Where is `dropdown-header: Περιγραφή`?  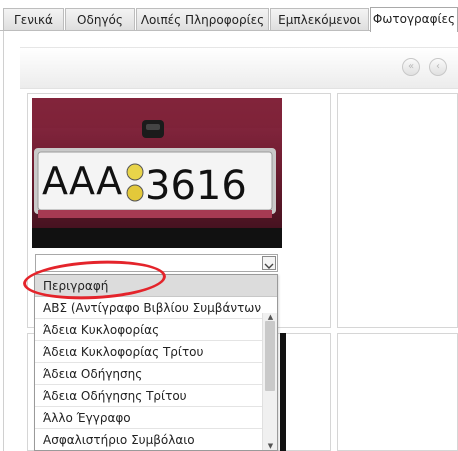
dropdown-header: Περιγραφή is located at coordinates (156, 286).